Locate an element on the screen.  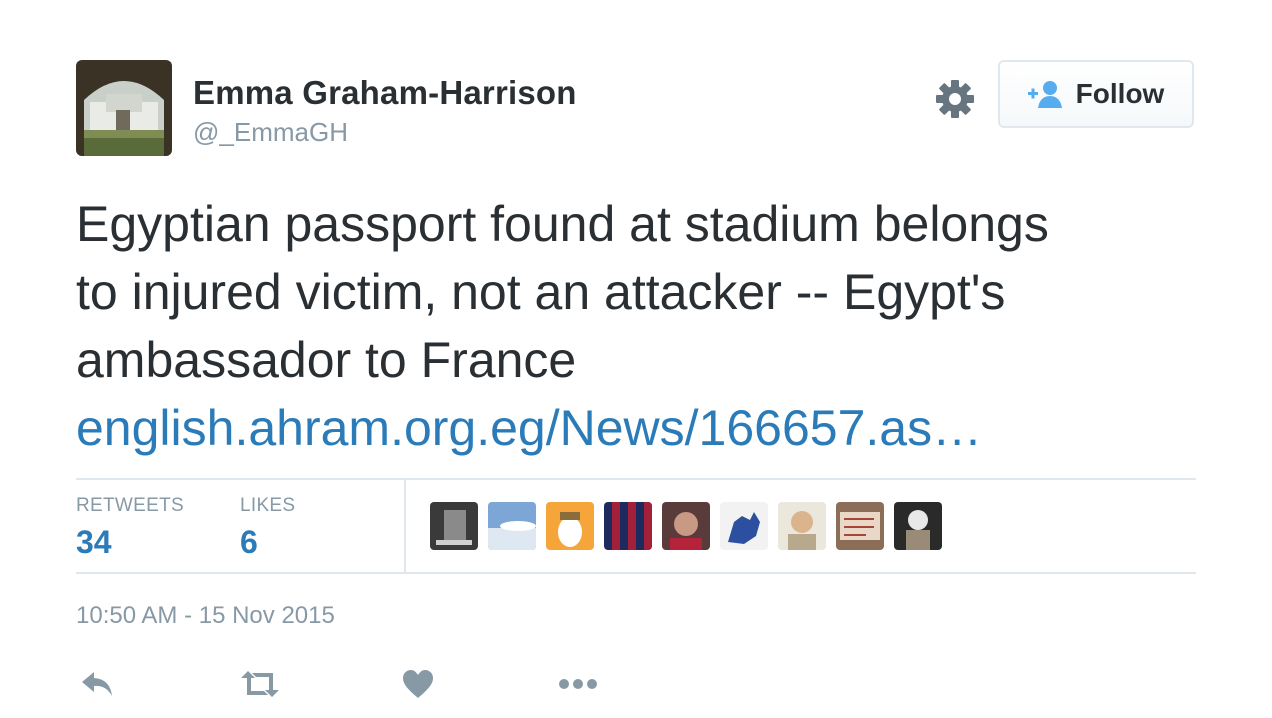
tweet-timestamp: 10:50 AM - 15 Nov 2015 is located at coordinates (205, 616).